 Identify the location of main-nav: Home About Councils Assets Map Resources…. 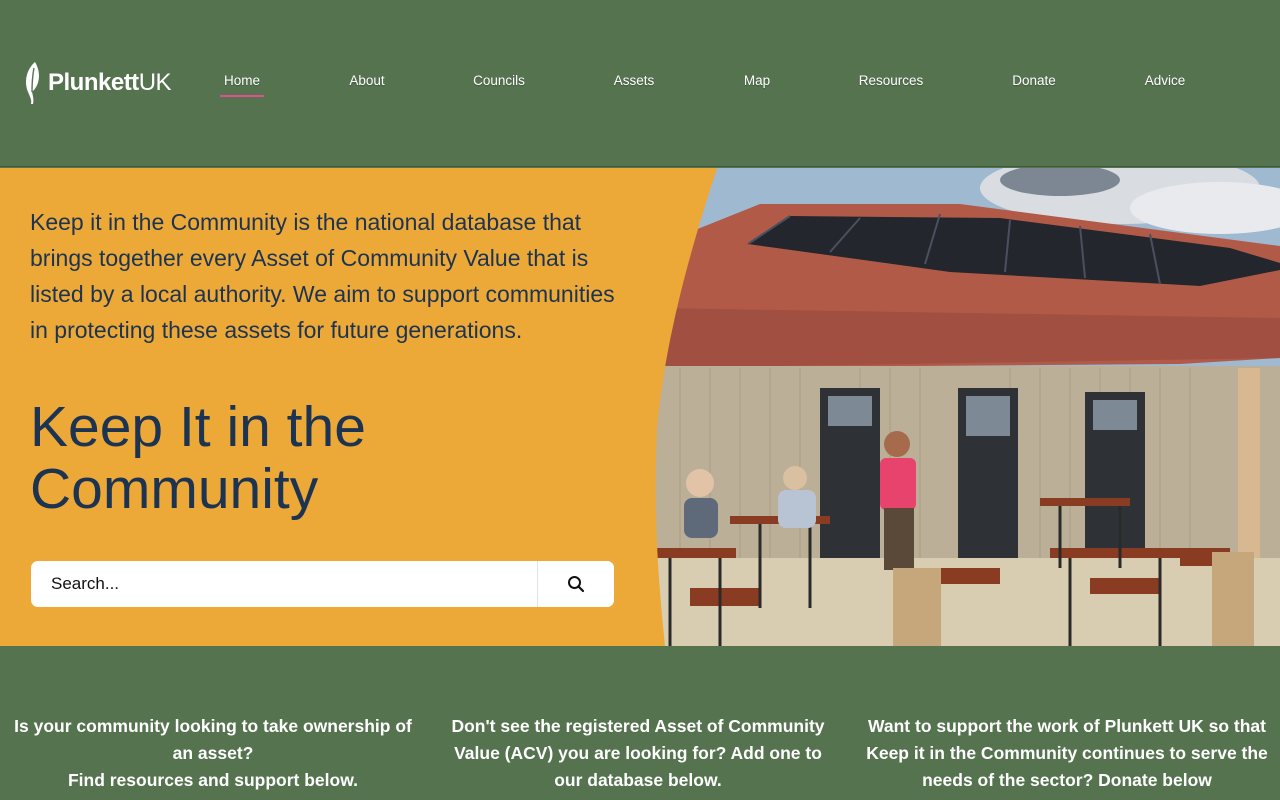
(640, 85).